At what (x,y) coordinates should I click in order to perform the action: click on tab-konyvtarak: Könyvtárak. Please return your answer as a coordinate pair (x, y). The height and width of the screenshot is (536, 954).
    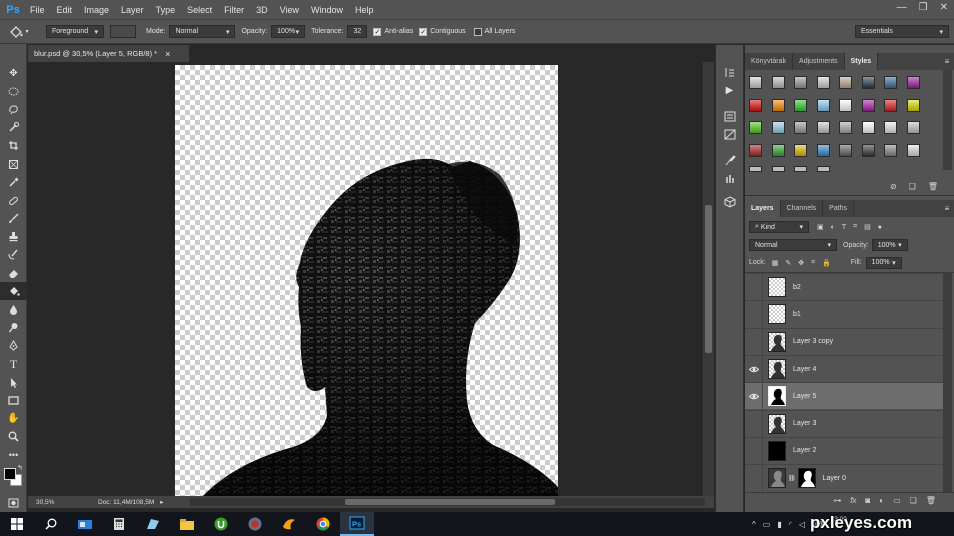
    Looking at the image, I should click on (769, 61).